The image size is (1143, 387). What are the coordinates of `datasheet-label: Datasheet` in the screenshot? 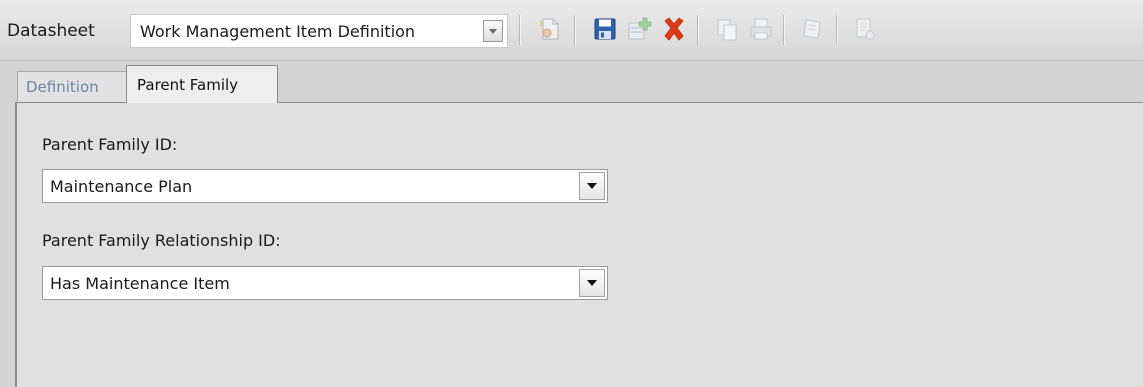 It's located at (51, 31).